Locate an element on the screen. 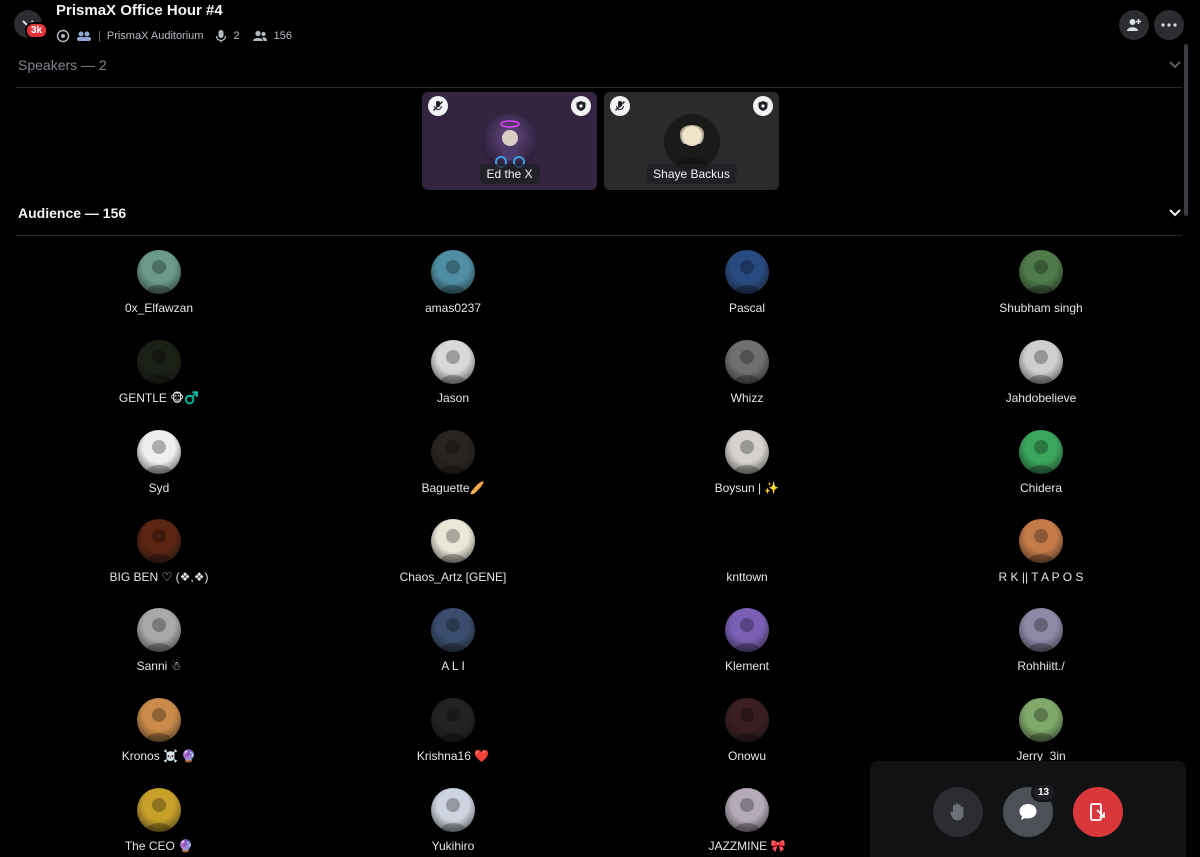  invite-icon is located at coordinates (1134, 25).